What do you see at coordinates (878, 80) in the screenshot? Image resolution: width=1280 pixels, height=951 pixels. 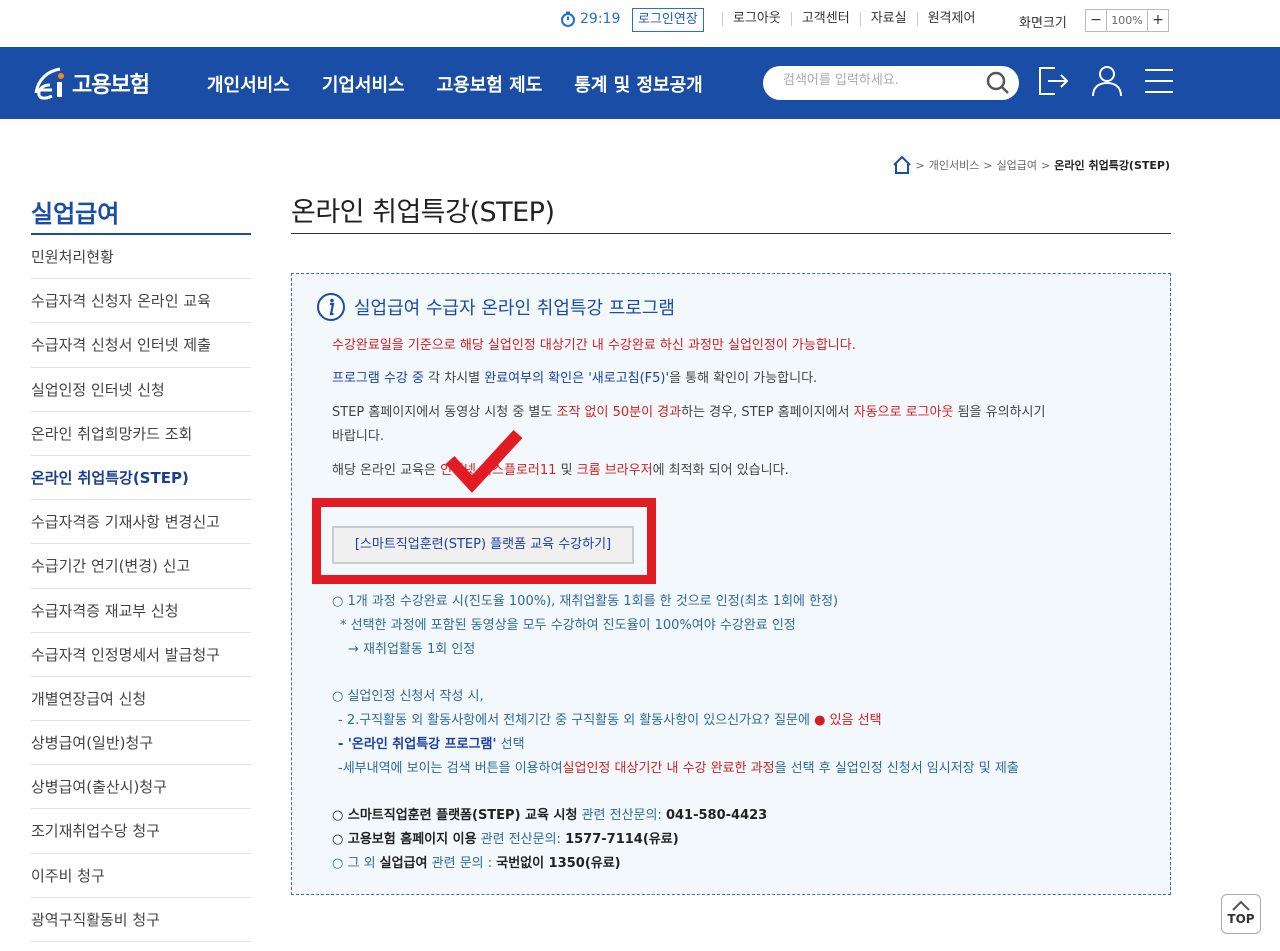 I see `search-input` at bounding box center [878, 80].